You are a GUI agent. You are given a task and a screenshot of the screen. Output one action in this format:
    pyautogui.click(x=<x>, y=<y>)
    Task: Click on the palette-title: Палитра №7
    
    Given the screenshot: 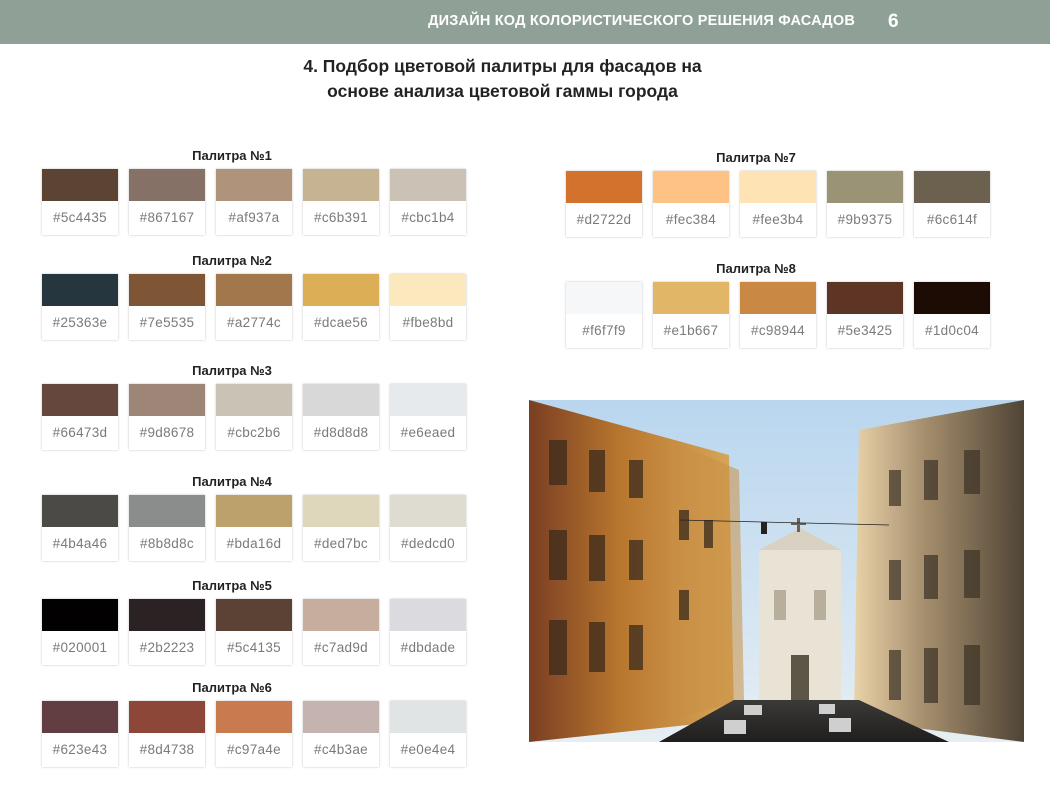 What is the action you would take?
    pyautogui.click(x=756, y=157)
    